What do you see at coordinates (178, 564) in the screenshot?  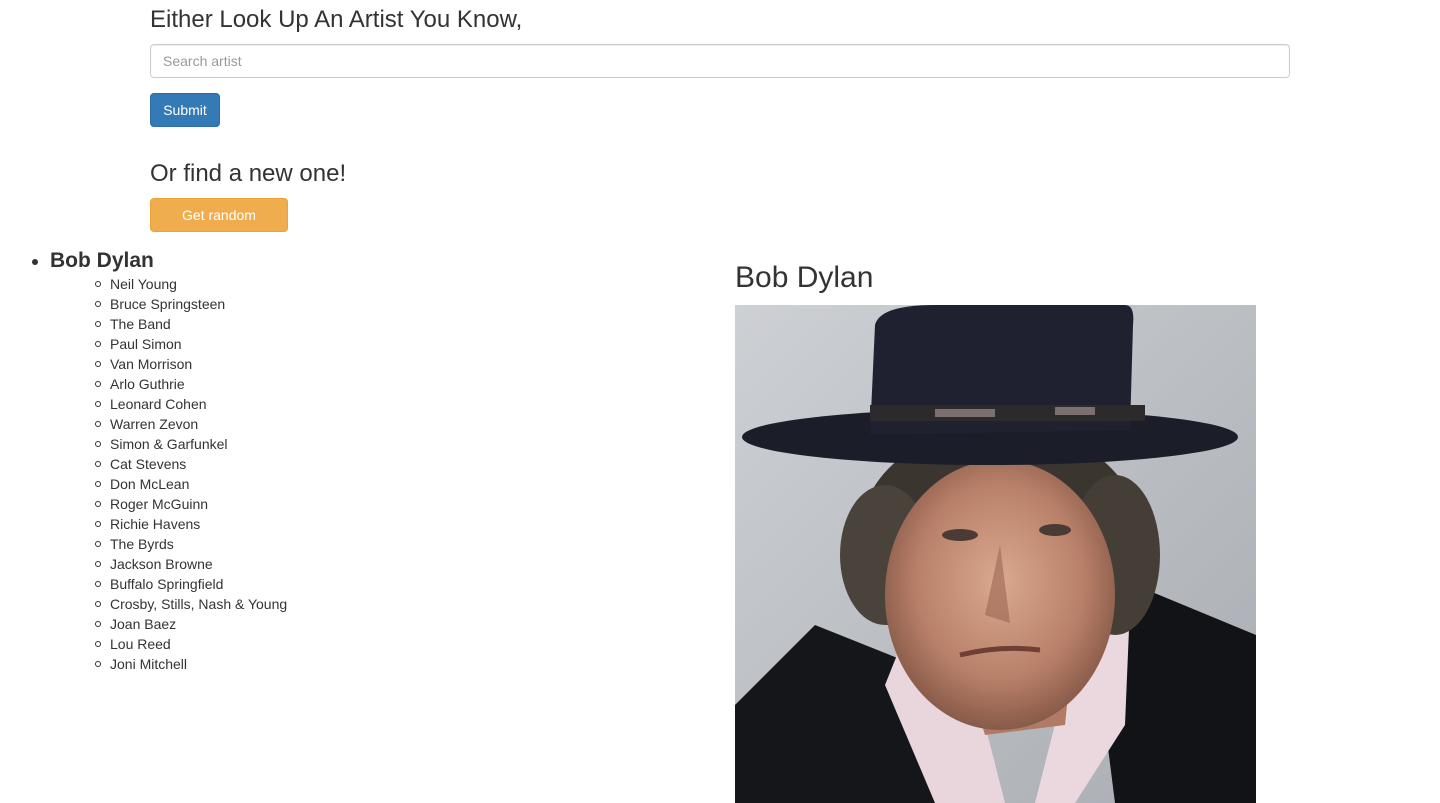 I see `related-artist-item: Jackson Browne` at bounding box center [178, 564].